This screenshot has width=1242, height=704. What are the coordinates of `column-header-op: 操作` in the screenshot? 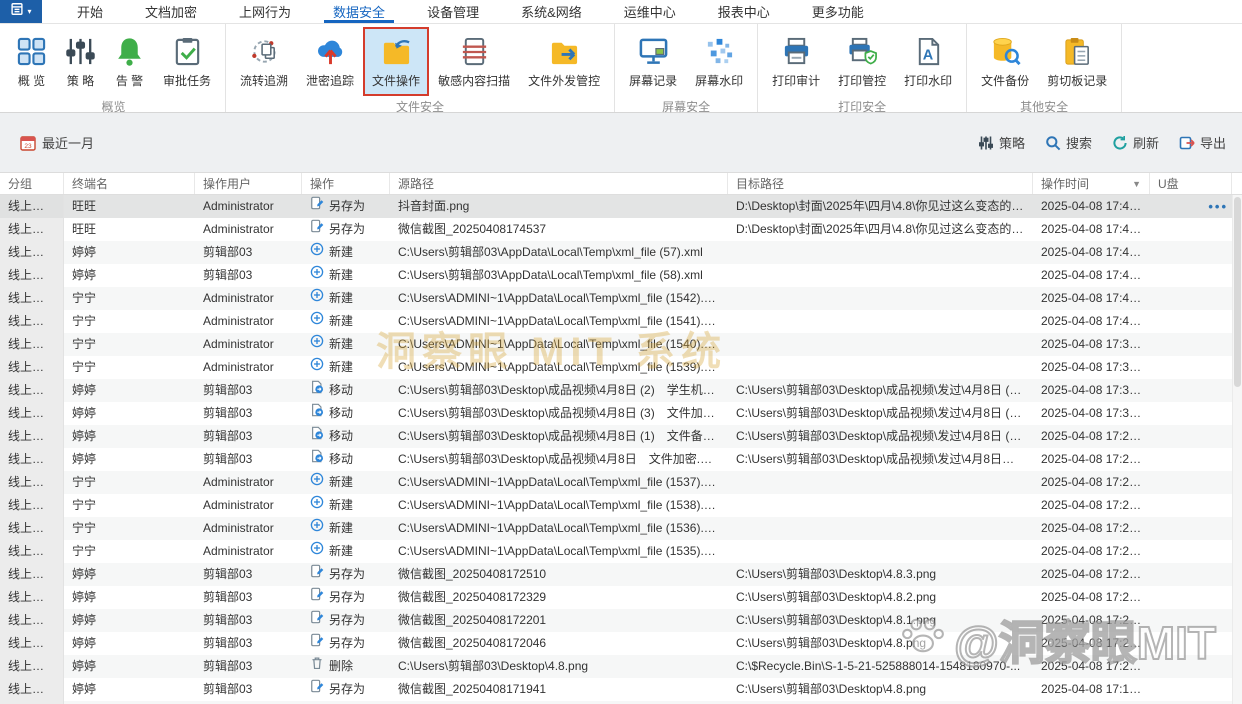 It's located at (346, 183).